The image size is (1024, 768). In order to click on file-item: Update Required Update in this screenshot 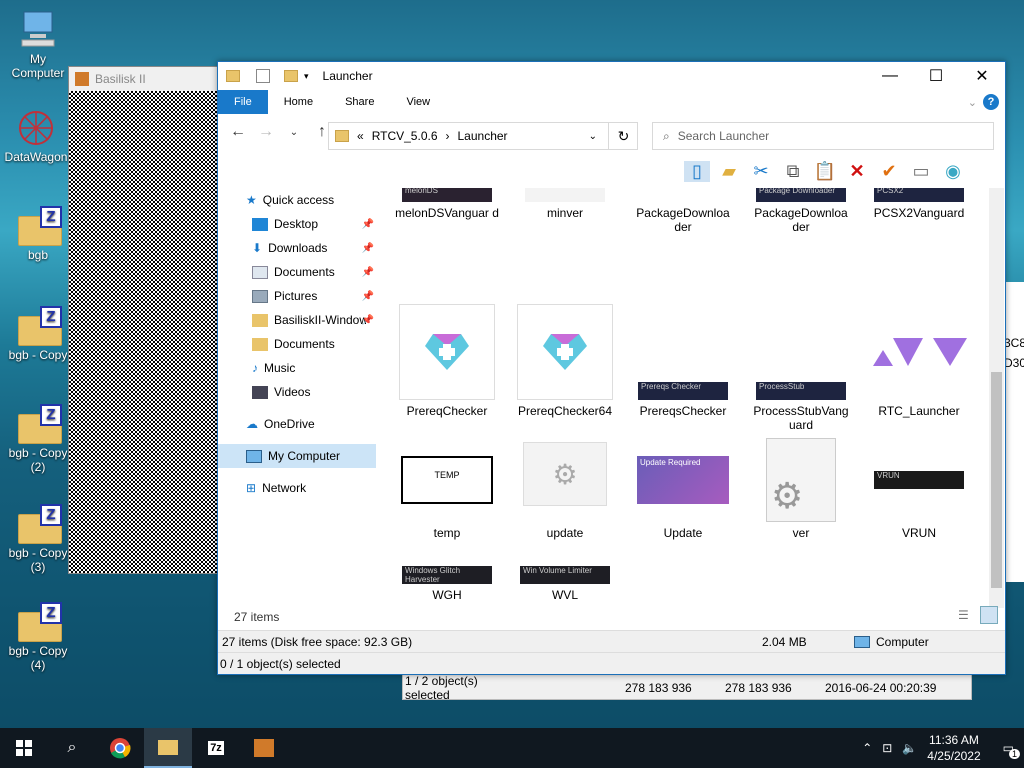, I will do `click(683, 489)`.